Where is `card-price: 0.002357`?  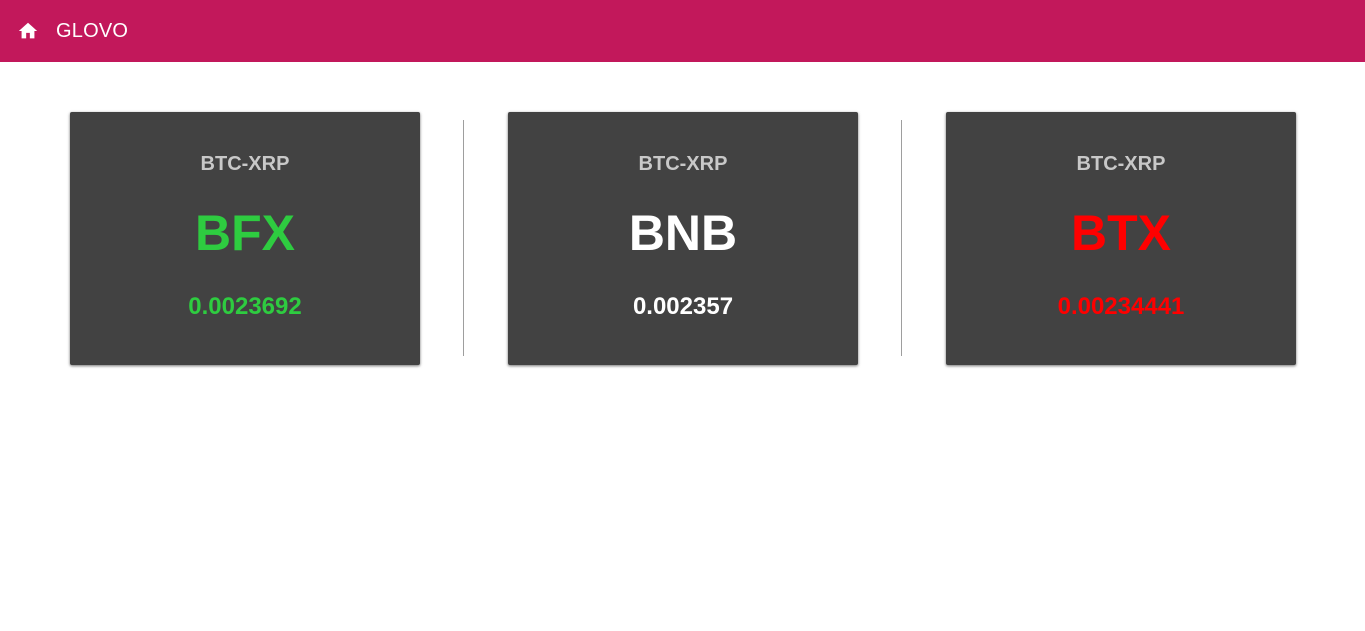
card-price: 0.002357 is located at coordinates (683, 306).